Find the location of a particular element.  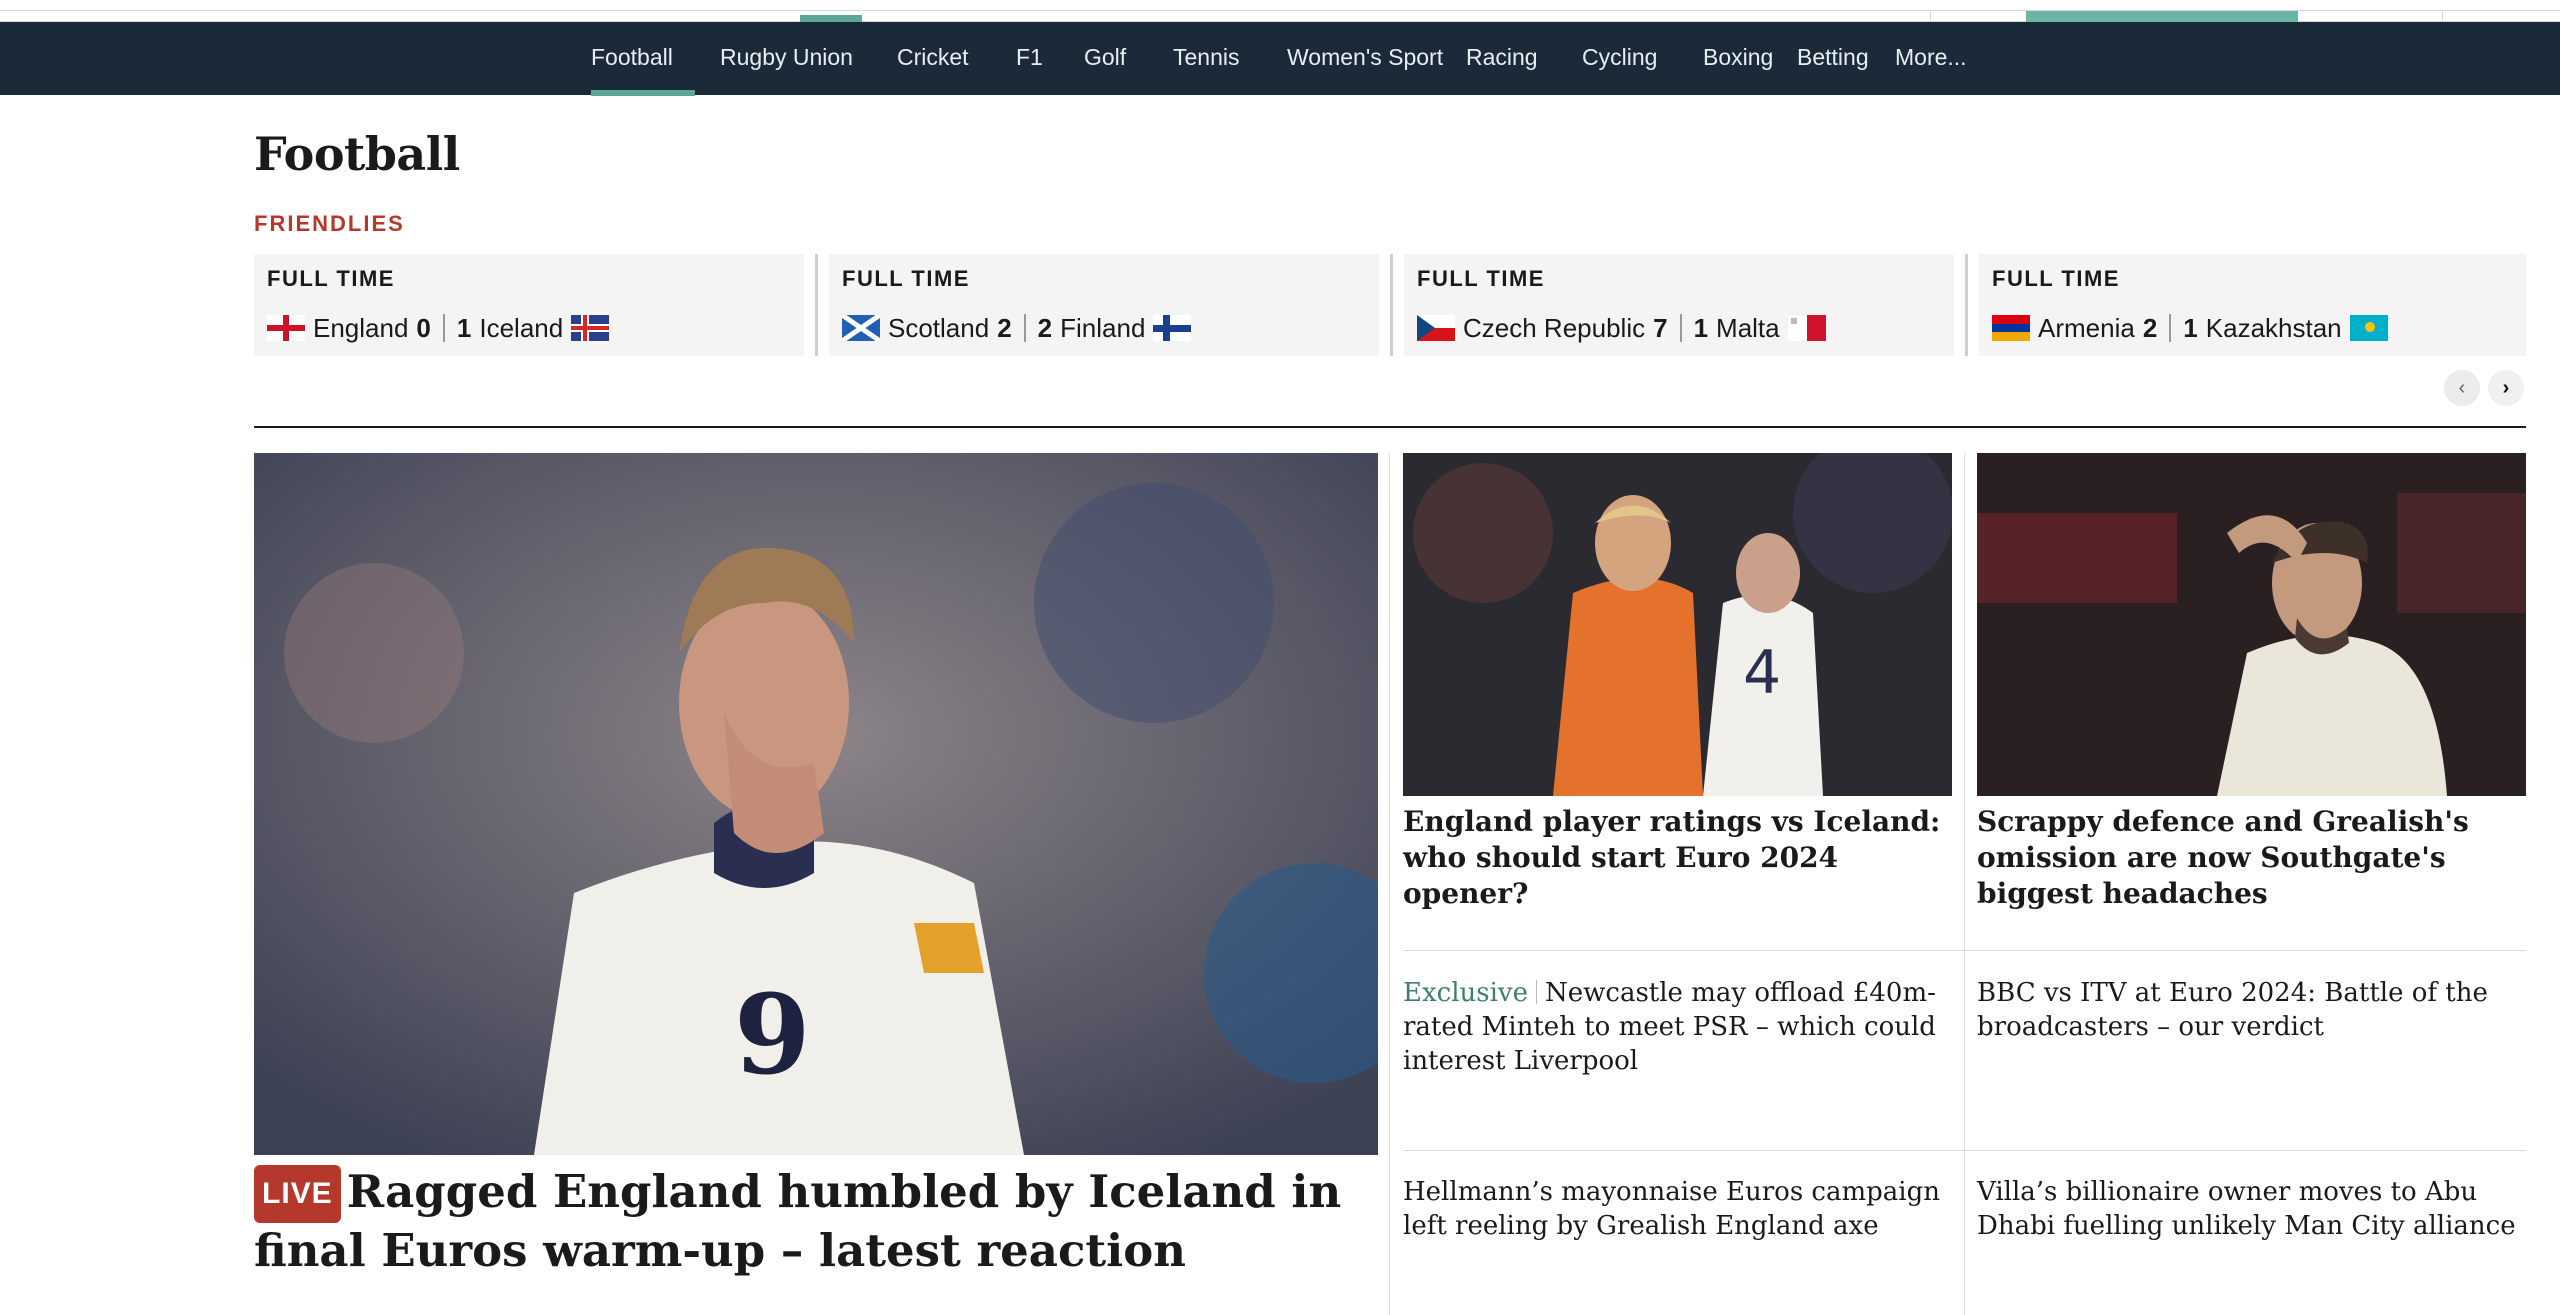

home-score: 0 is located at coordinates (423, 327).